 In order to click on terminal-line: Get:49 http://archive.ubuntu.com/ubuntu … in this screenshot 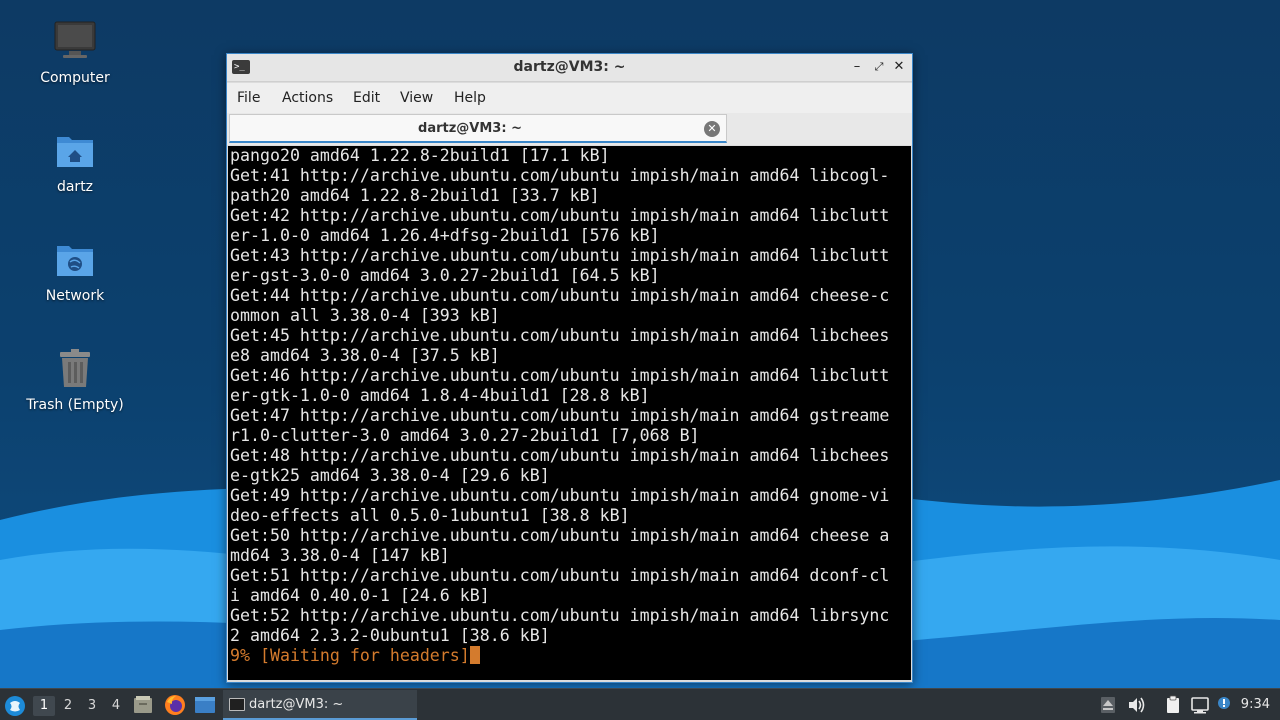, I will do `click(560, 495)`.